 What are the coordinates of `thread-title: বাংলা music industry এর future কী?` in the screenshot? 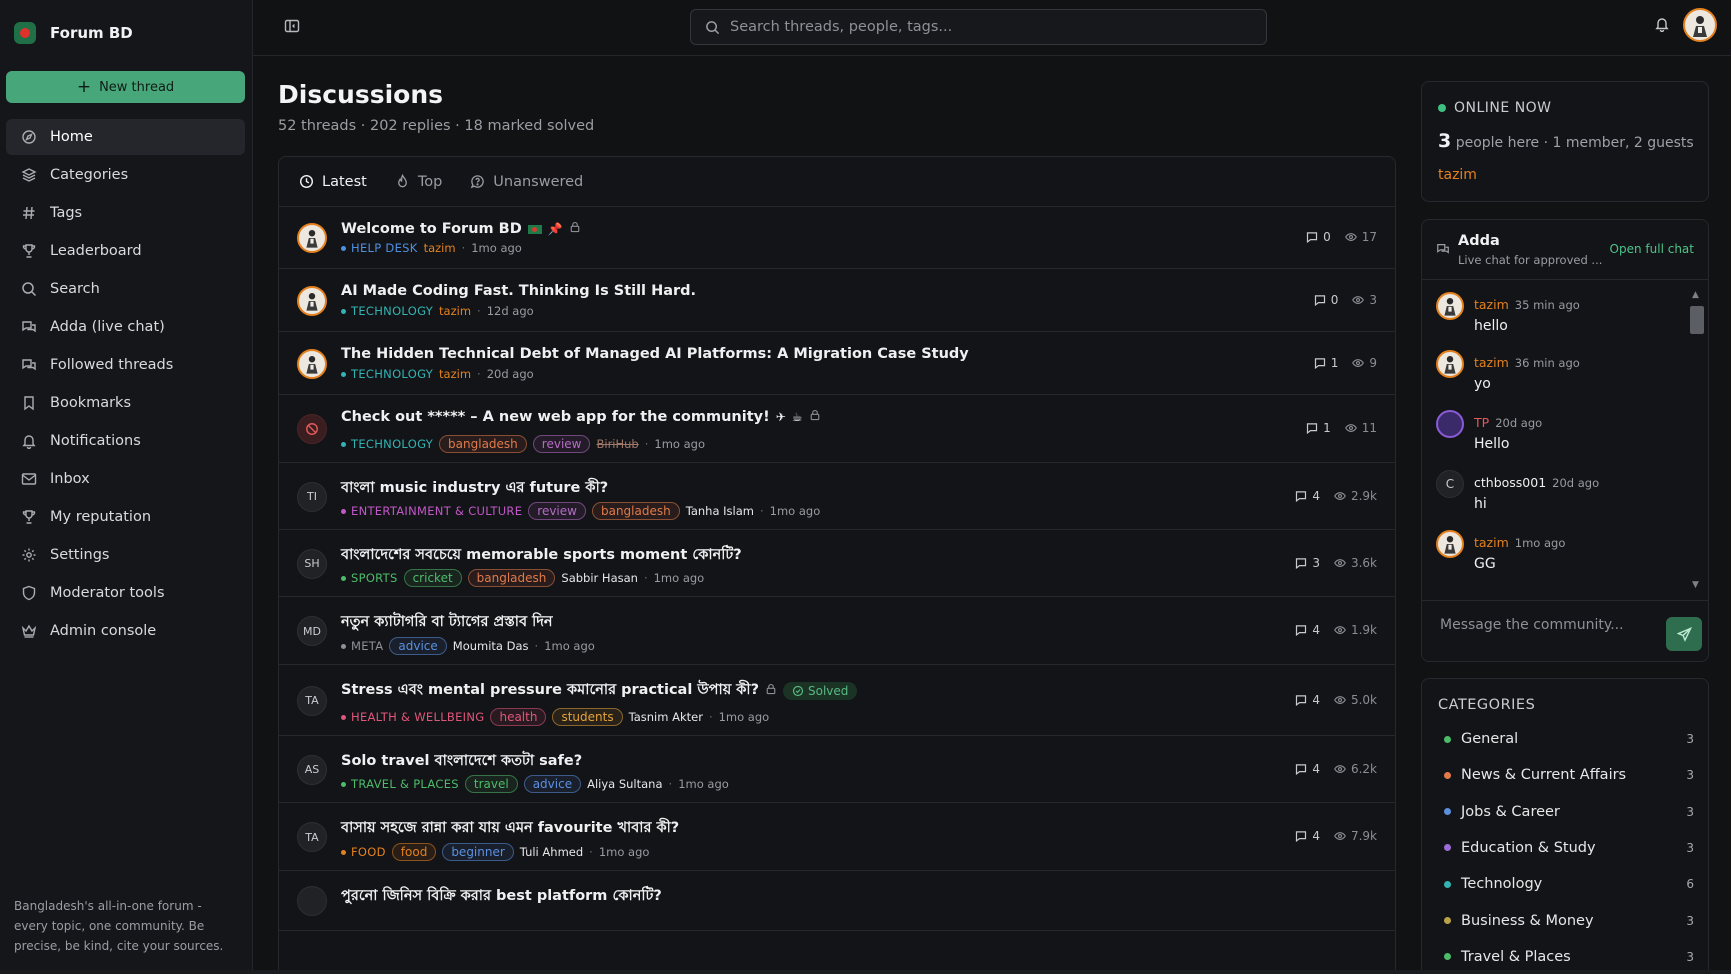 It's located at (474, 489).